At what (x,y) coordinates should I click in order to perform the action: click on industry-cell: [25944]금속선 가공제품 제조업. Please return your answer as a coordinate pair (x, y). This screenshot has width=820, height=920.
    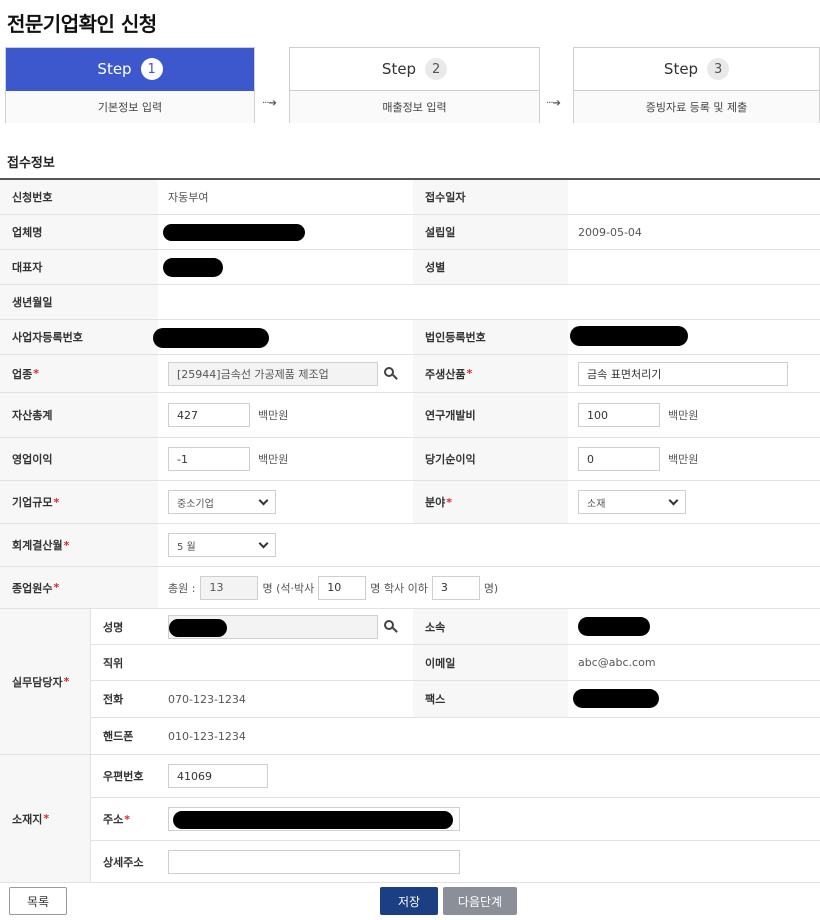
    Looking at the image, I should click on (285, 373).